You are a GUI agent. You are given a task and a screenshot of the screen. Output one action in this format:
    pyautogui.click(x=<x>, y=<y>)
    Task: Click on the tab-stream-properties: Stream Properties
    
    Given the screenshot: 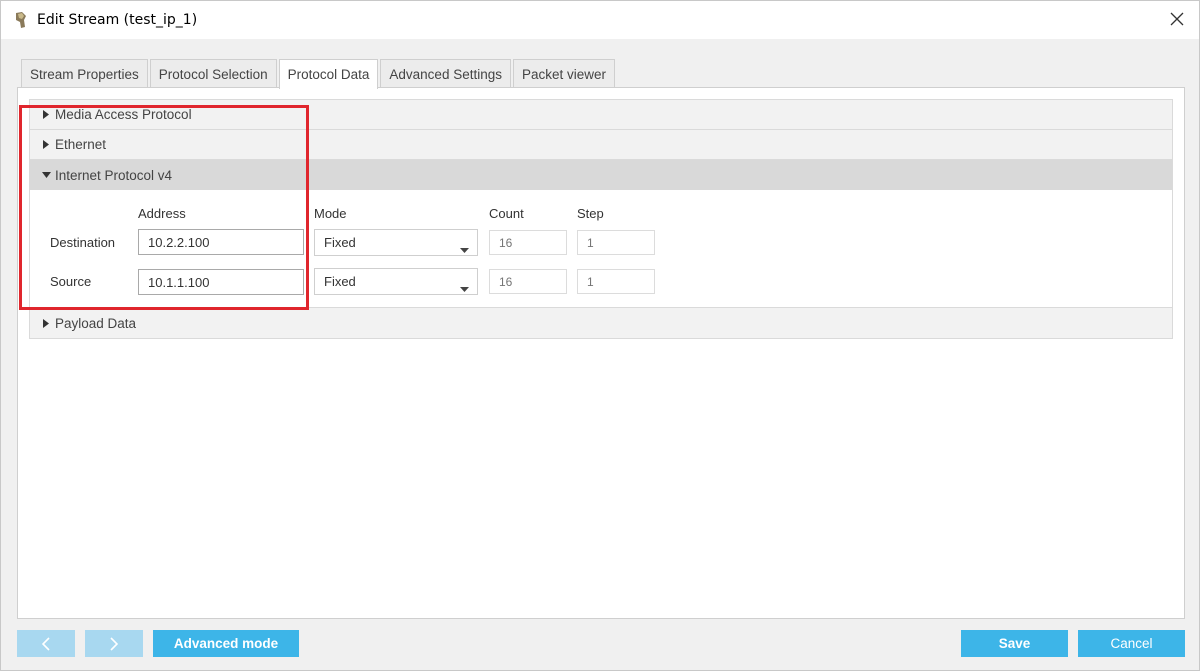 What is the action you would take?
    pyautogui.click(x=84, y=73)
    